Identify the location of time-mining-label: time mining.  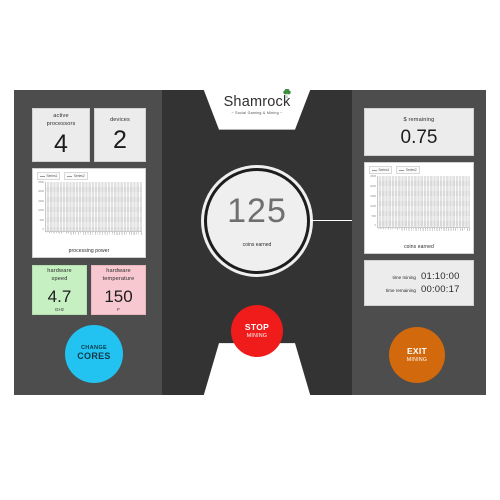
(404, 277).